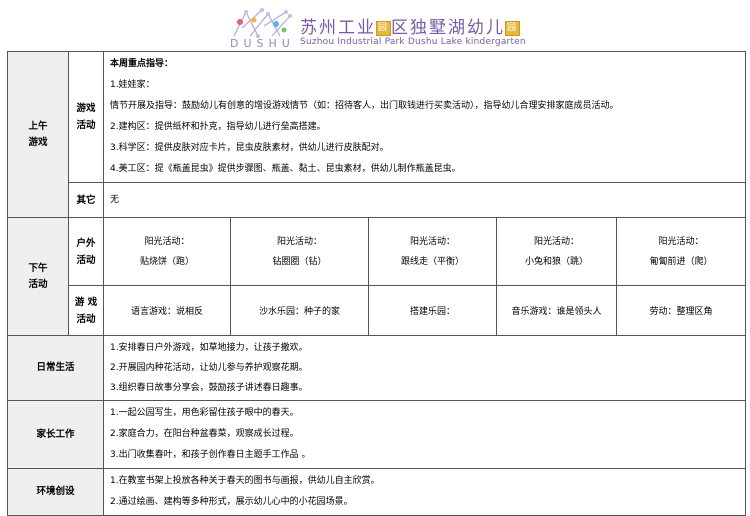  I want to click on morning-play-label: 游戏 活动, so click(86, 117).